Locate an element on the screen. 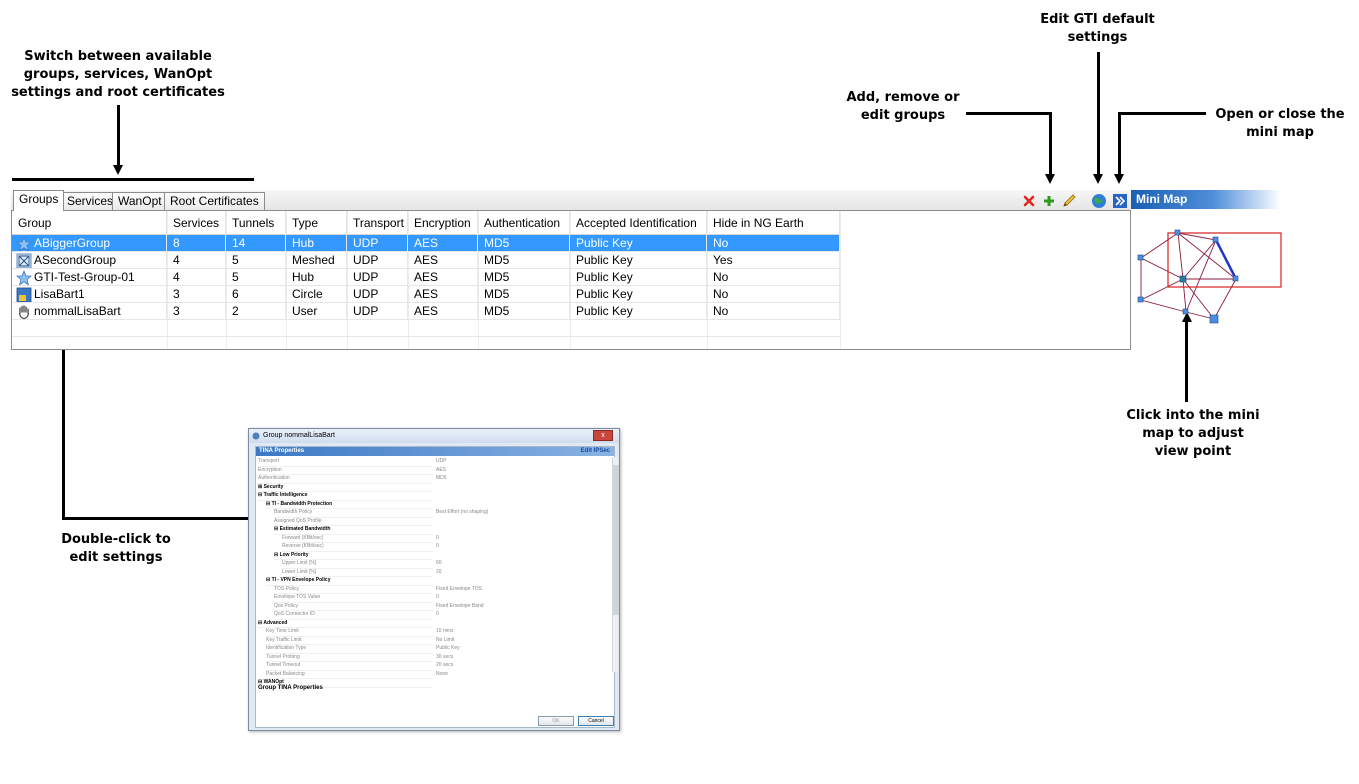 This screenshot has width=1359, height=784. property-row: Reverse (KBit/sec) 0 is located at coordinates (447, 547).